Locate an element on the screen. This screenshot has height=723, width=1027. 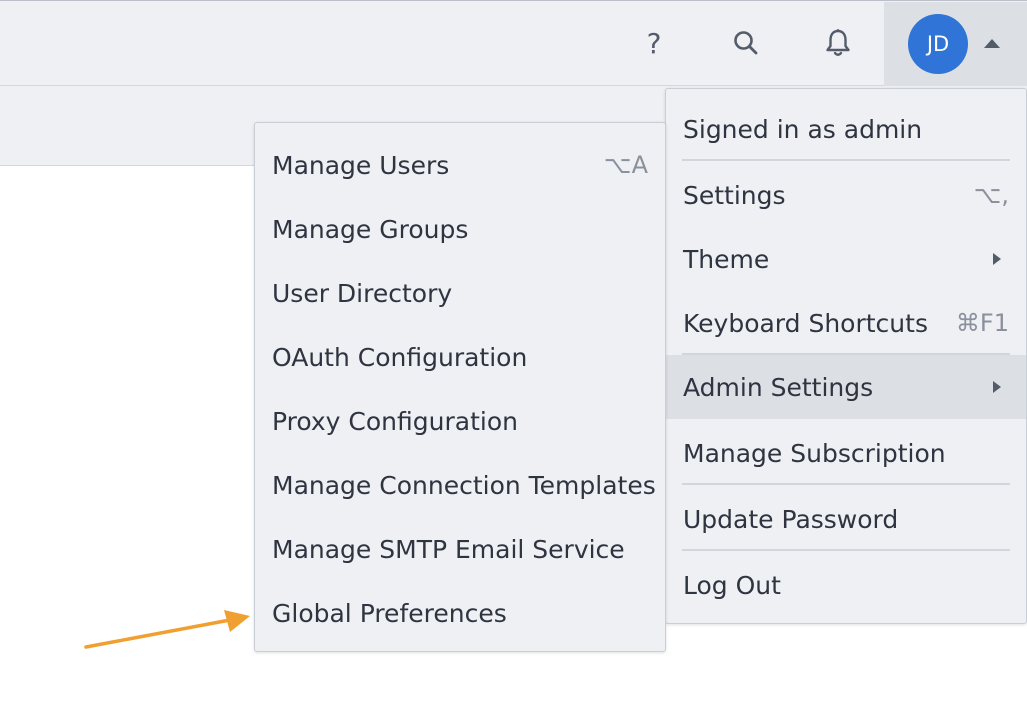
keyboard-shortcuts-shortcut: ⌘F1 is located at coordinates (982, 323).